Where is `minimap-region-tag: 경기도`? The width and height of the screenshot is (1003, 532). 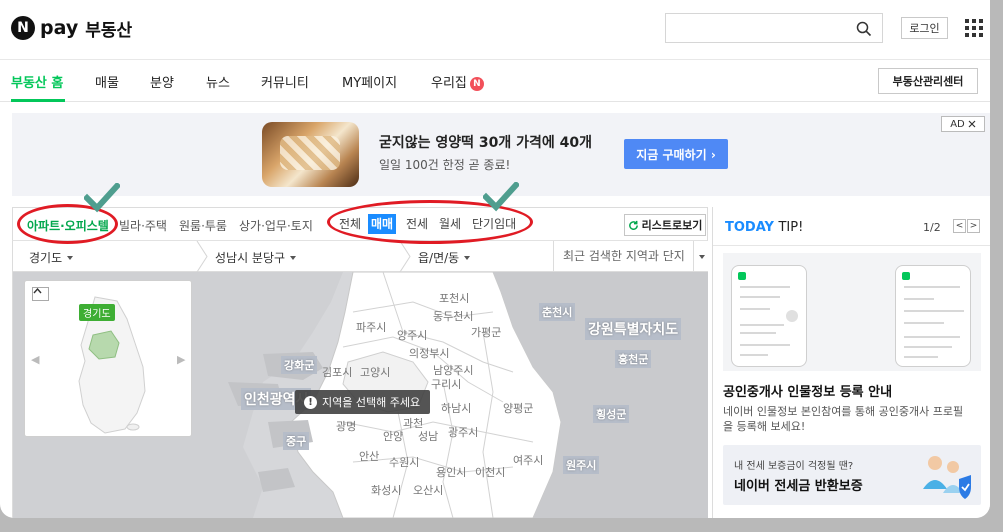 minimap-region-tag: 경기도 is located at coordinates (97, 312).